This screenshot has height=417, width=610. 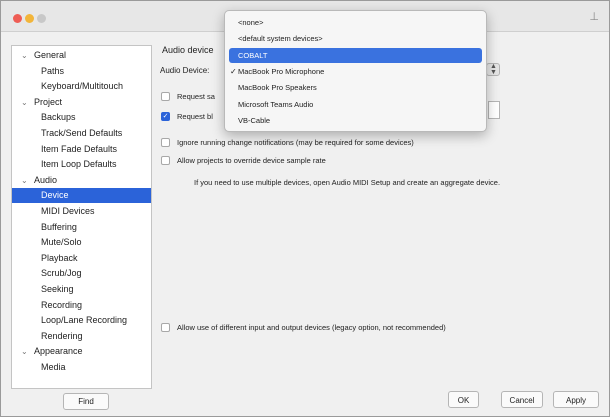 What do you see at coordinates (86, 401) in the screenshot?
I see `find-button: Find` at bounding box center [86, 401].